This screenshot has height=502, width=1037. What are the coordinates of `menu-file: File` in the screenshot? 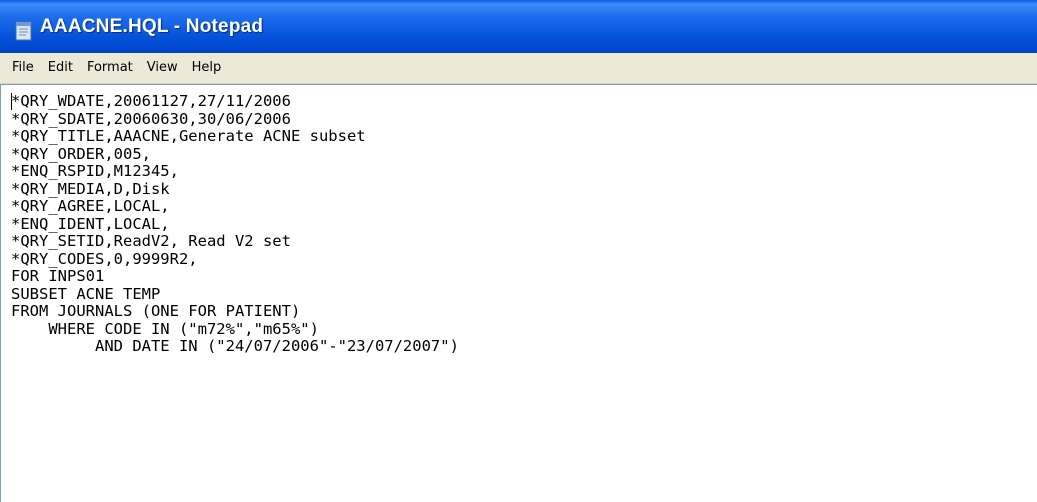 It's located at (23, 68).